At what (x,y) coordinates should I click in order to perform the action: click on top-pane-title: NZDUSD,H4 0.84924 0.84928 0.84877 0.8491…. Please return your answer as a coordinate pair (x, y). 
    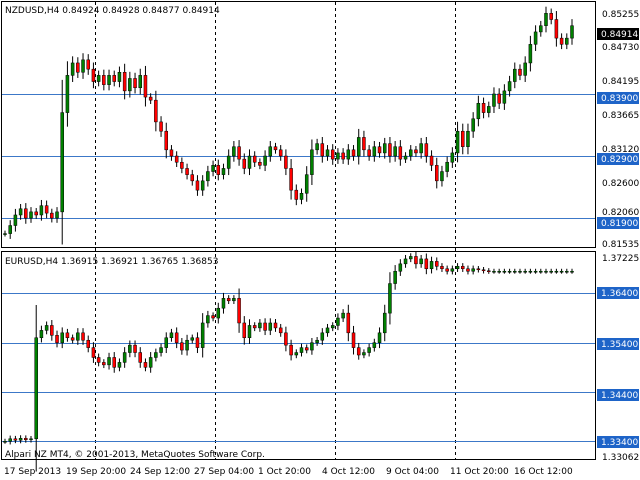
    Looking at the image, I should click on (112, 11).